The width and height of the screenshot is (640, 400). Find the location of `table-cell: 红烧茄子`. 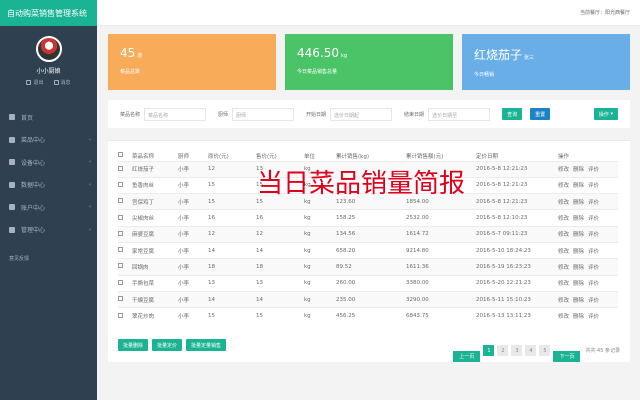

table-cell: 红烧茄子 is located at coordinates (155, 169).